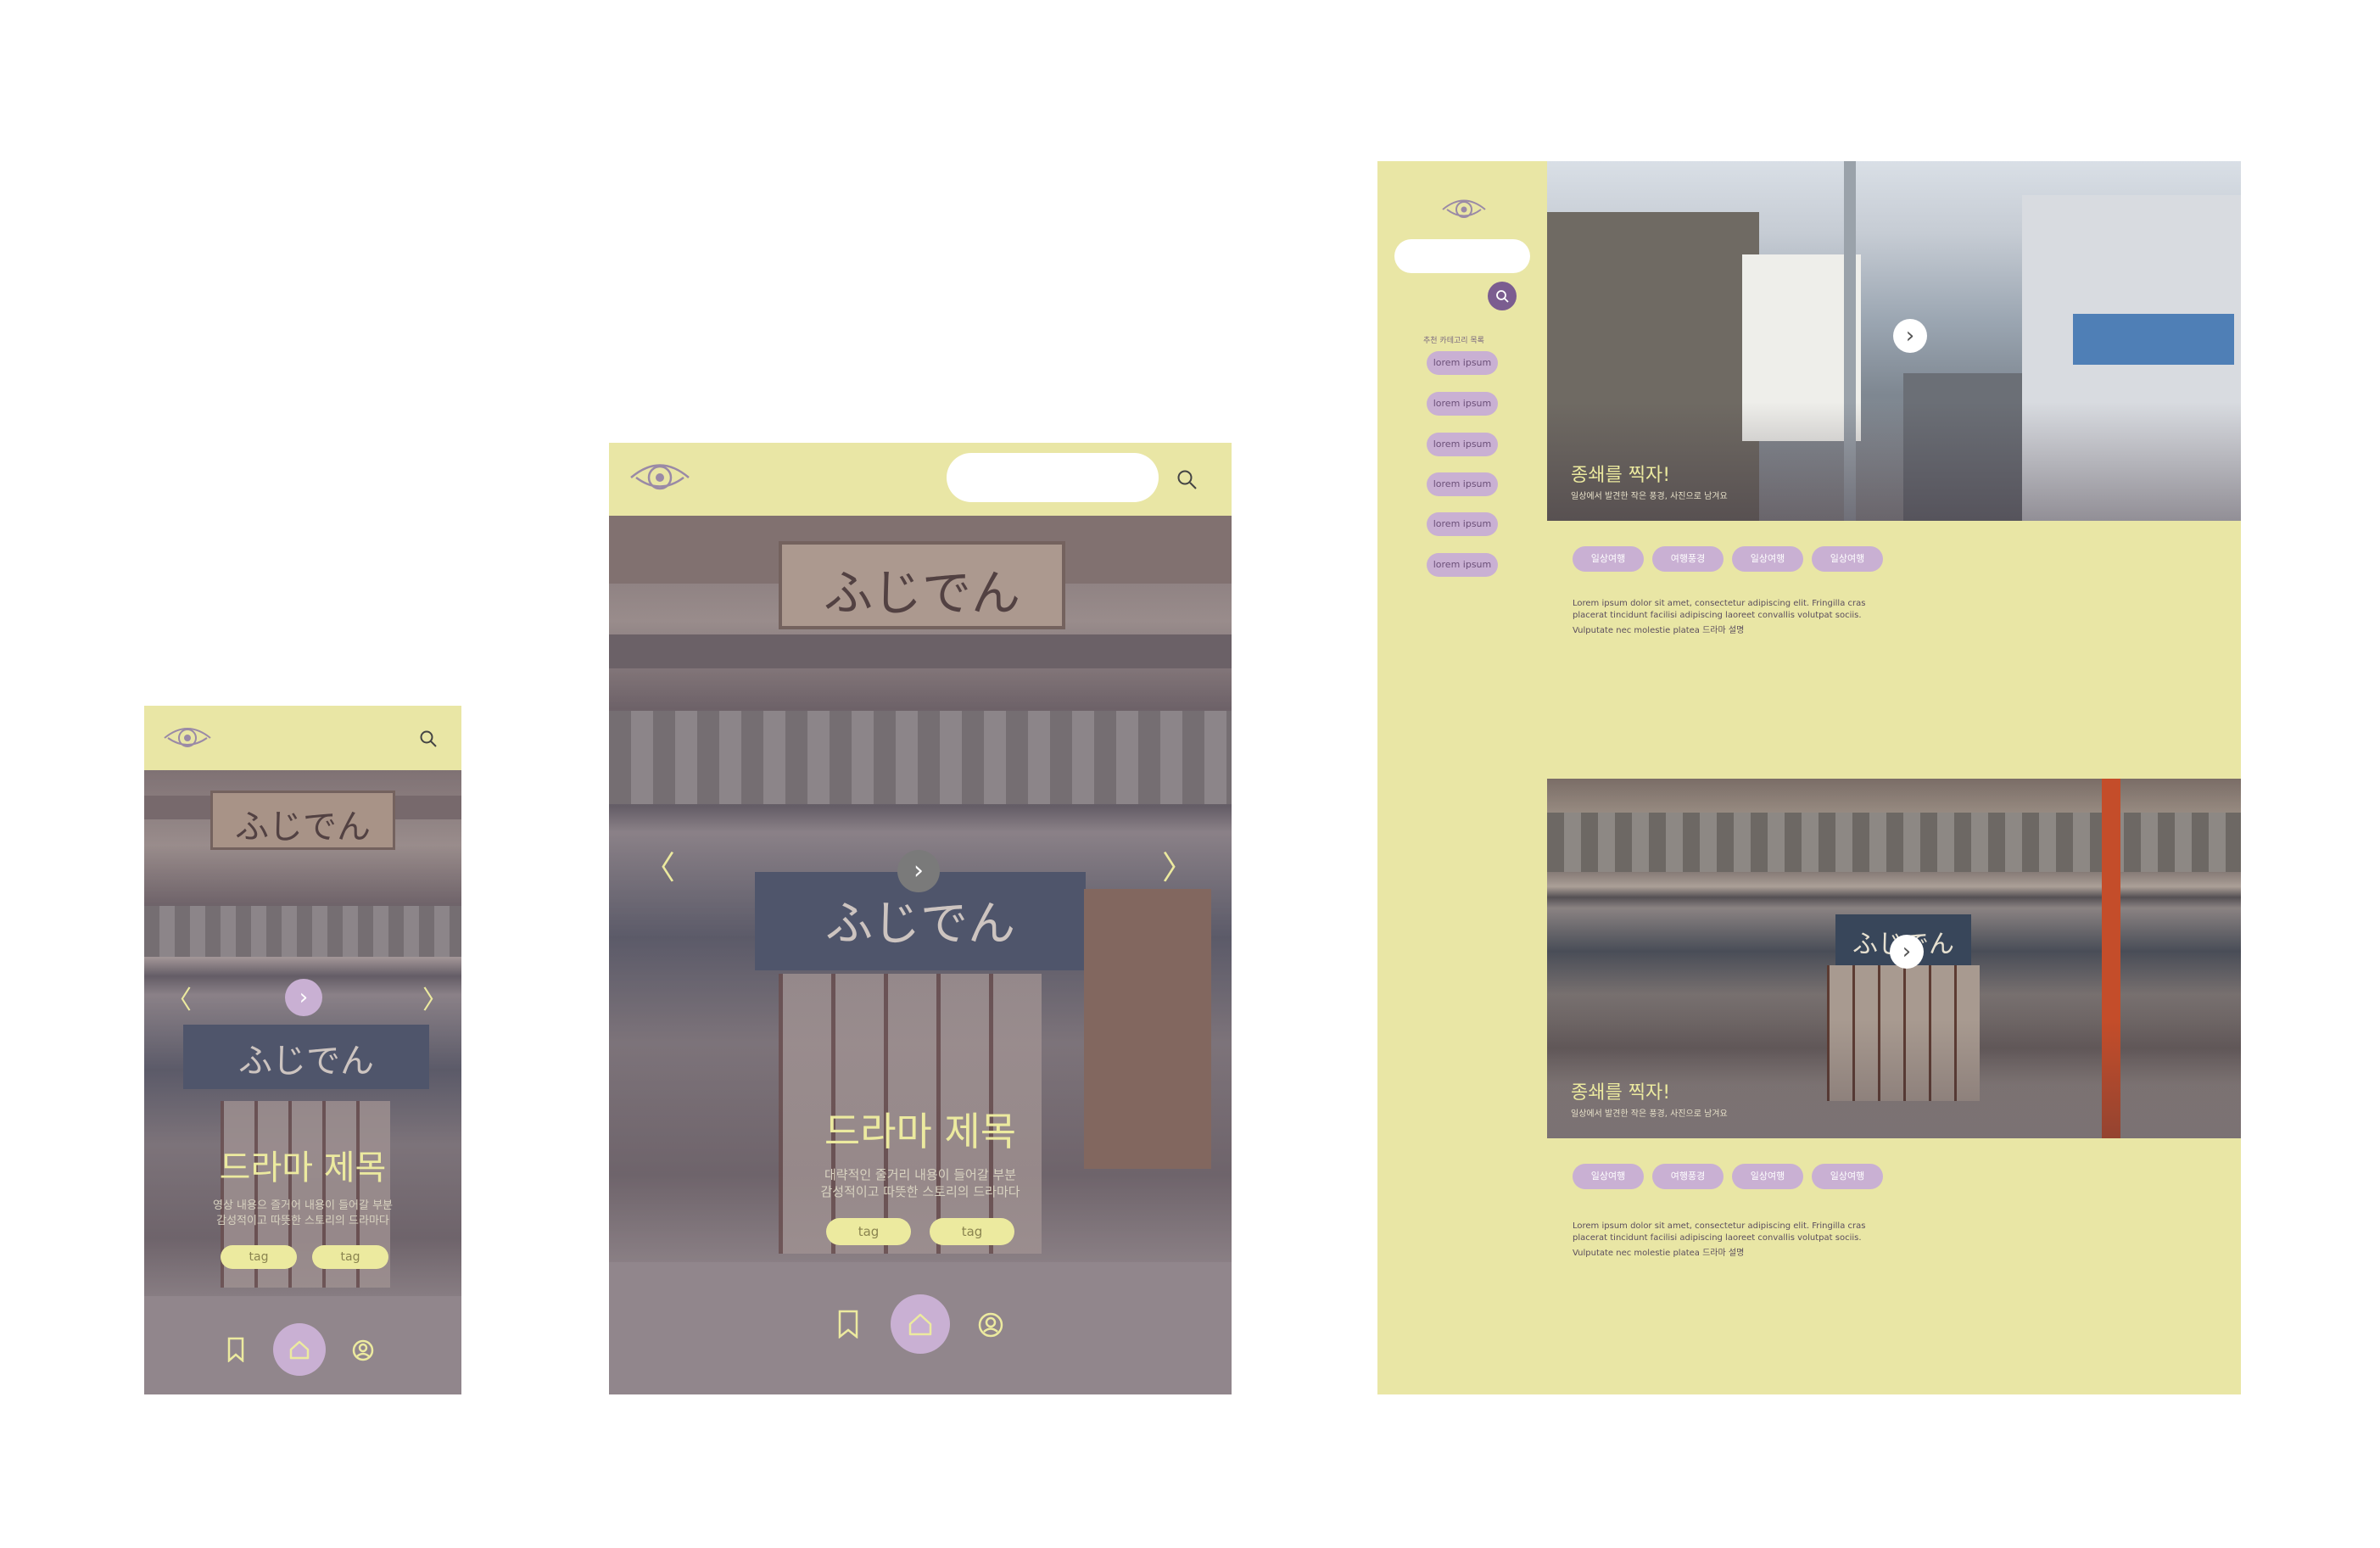  Describe the element at coordinates (1688, 559) in the screenshot. I see `card-1-chip-2: 여행풍경` at that location.